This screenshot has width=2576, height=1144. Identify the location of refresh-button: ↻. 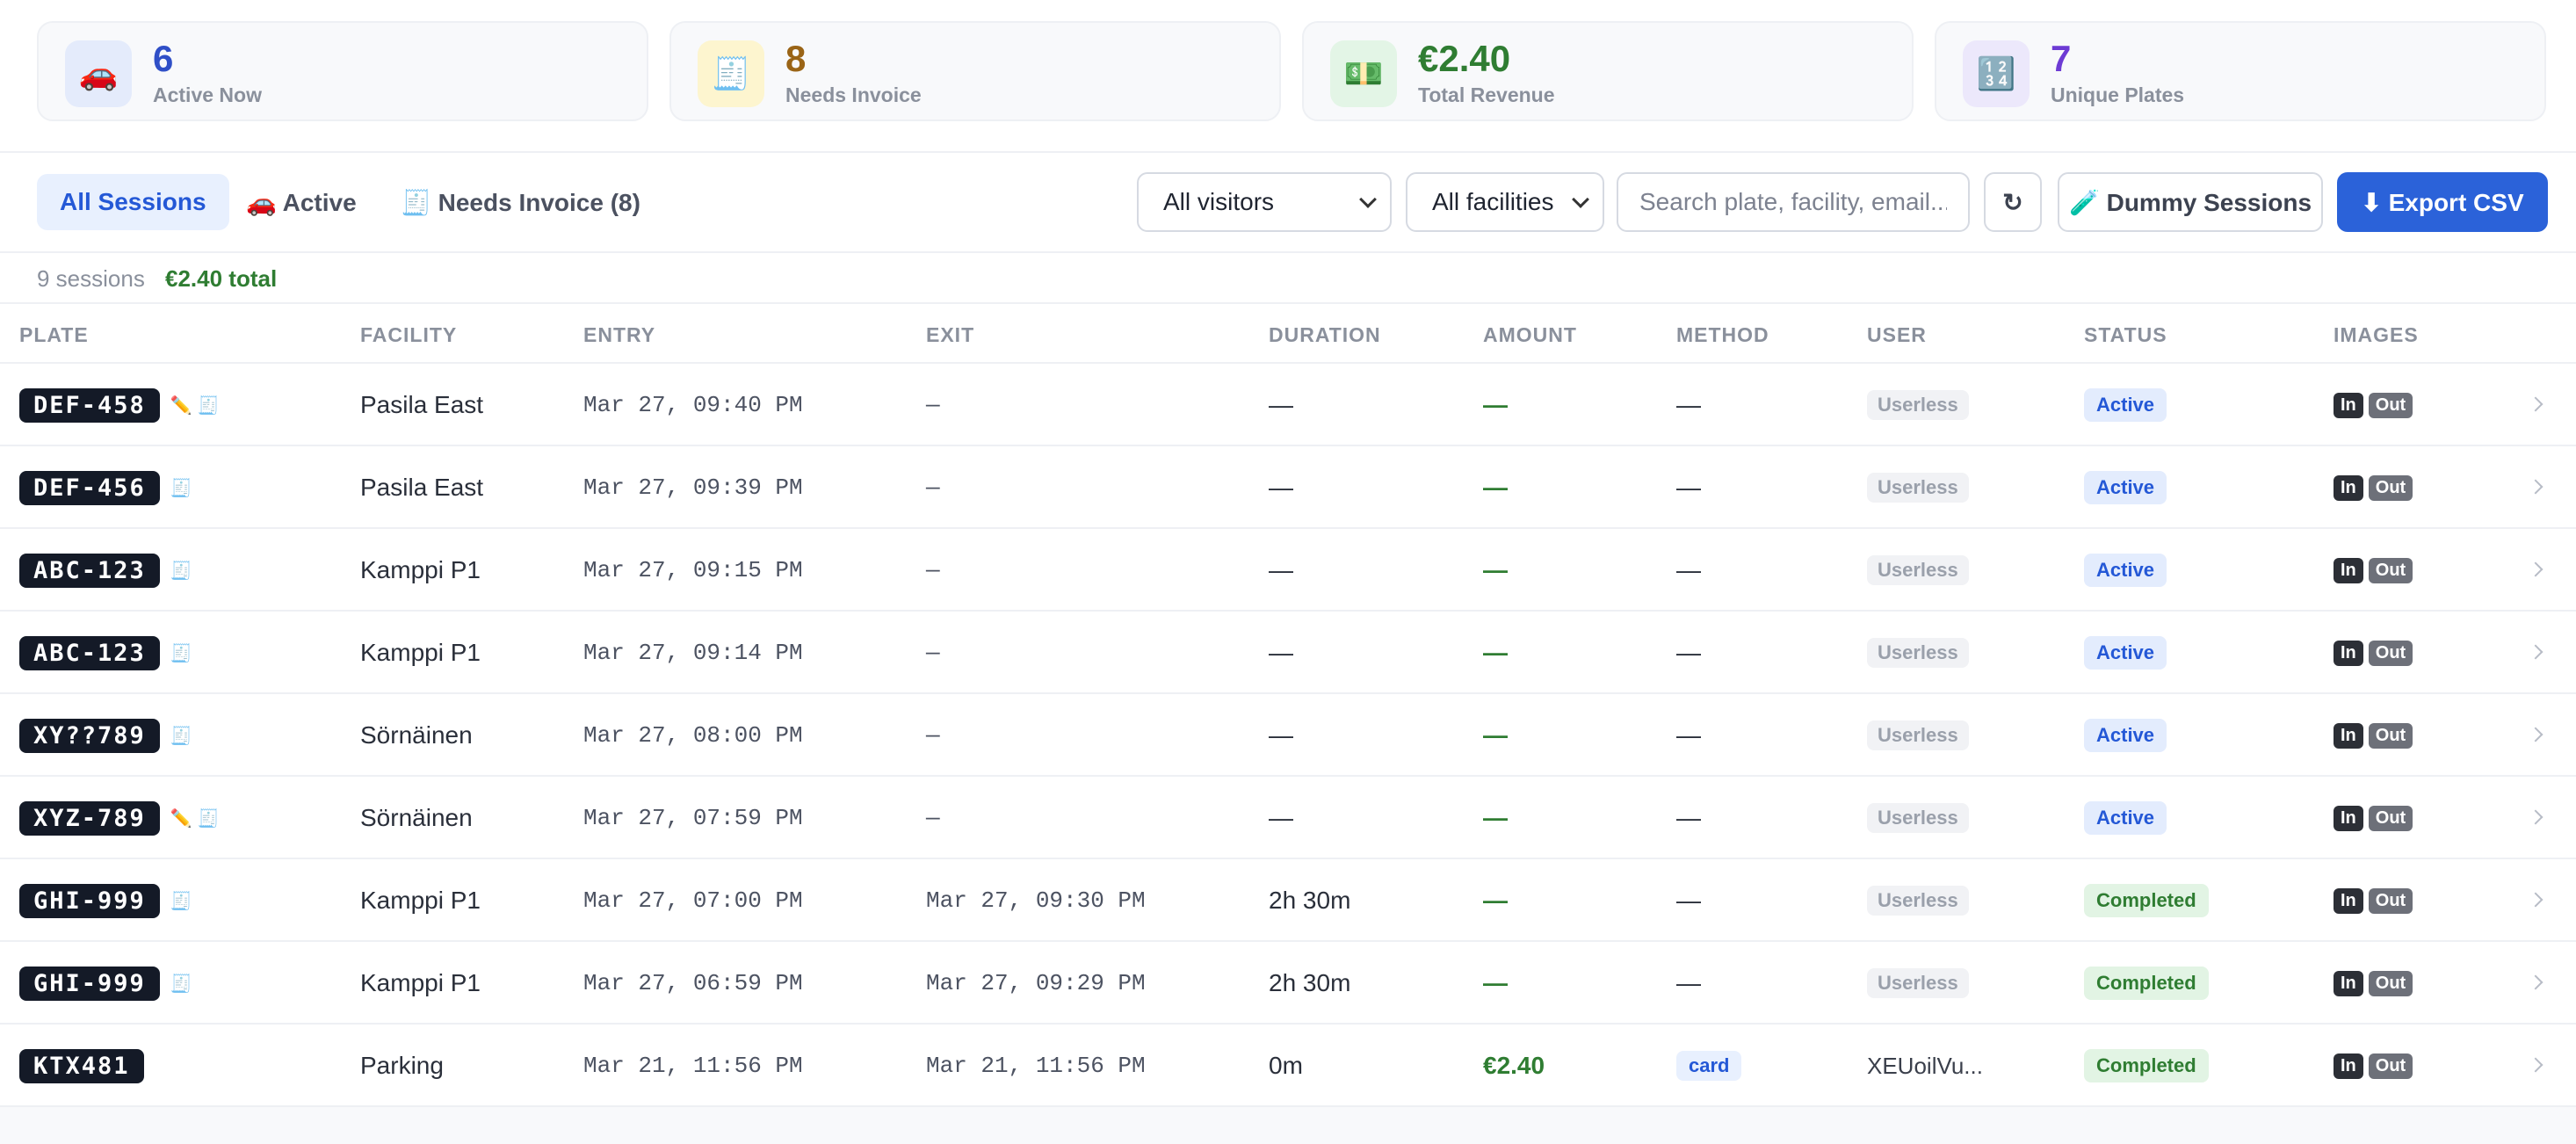
(2013, 202).